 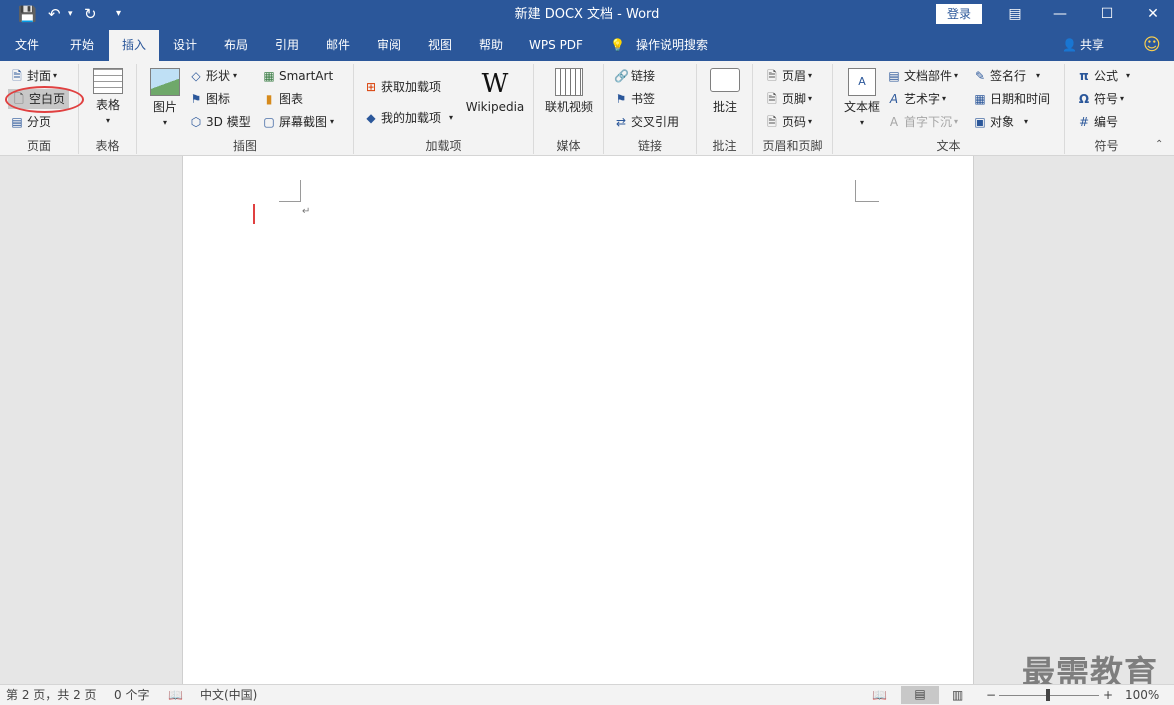 What do you see at coordinates (957, 695) in the screenshot?
I see `web-layout-icon: ▥` at bounding box center [957, 695].